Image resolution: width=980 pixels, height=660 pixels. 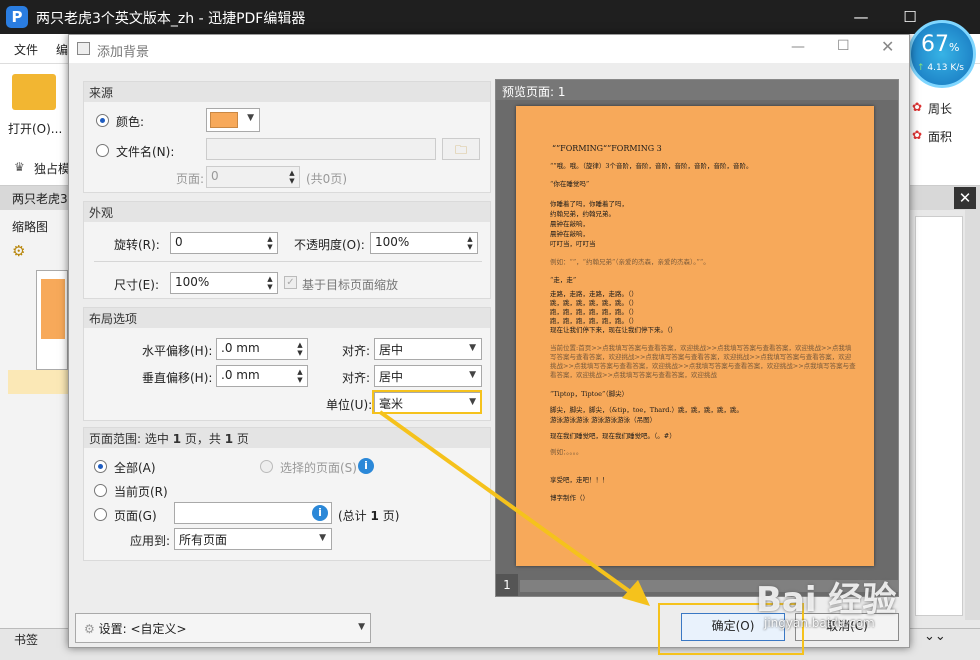 What do you see at coordinates (636, 593) in the screenshot?
I see `arrow-head` at bounding box center [636, 593].